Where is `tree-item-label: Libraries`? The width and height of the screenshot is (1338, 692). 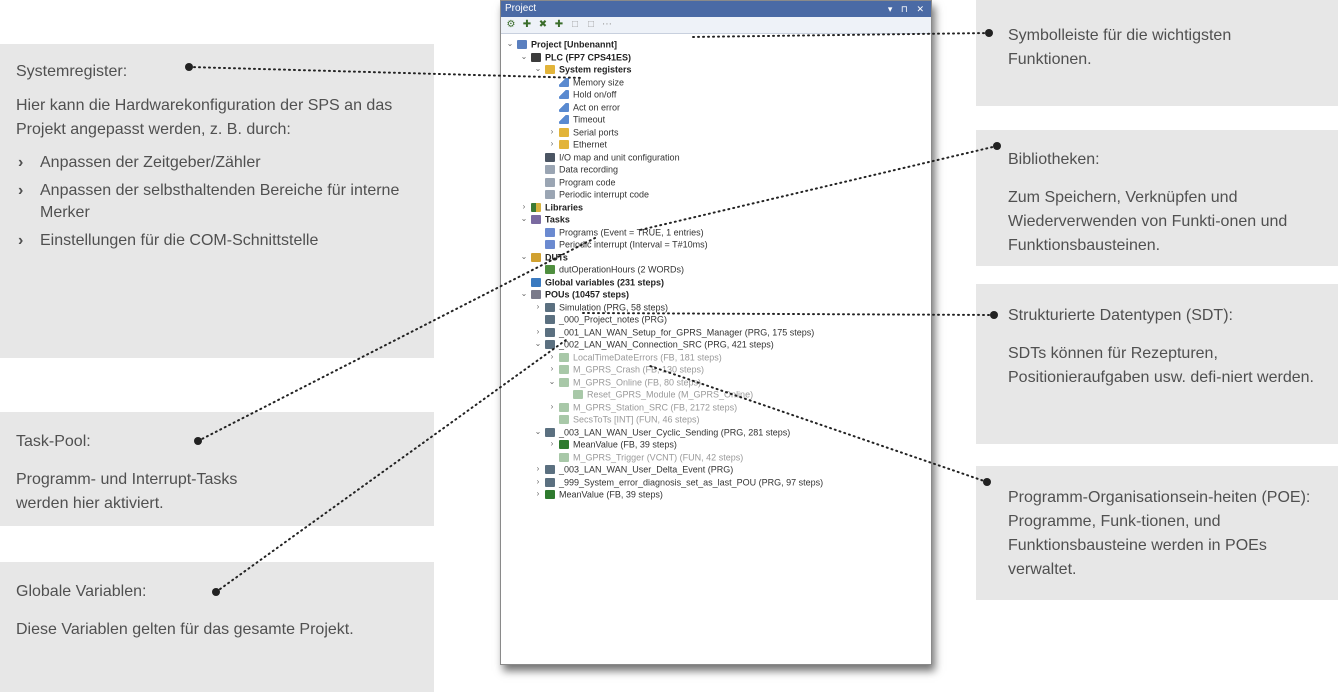 tree-item-label: Libraries is located at coordinates (564, 206).